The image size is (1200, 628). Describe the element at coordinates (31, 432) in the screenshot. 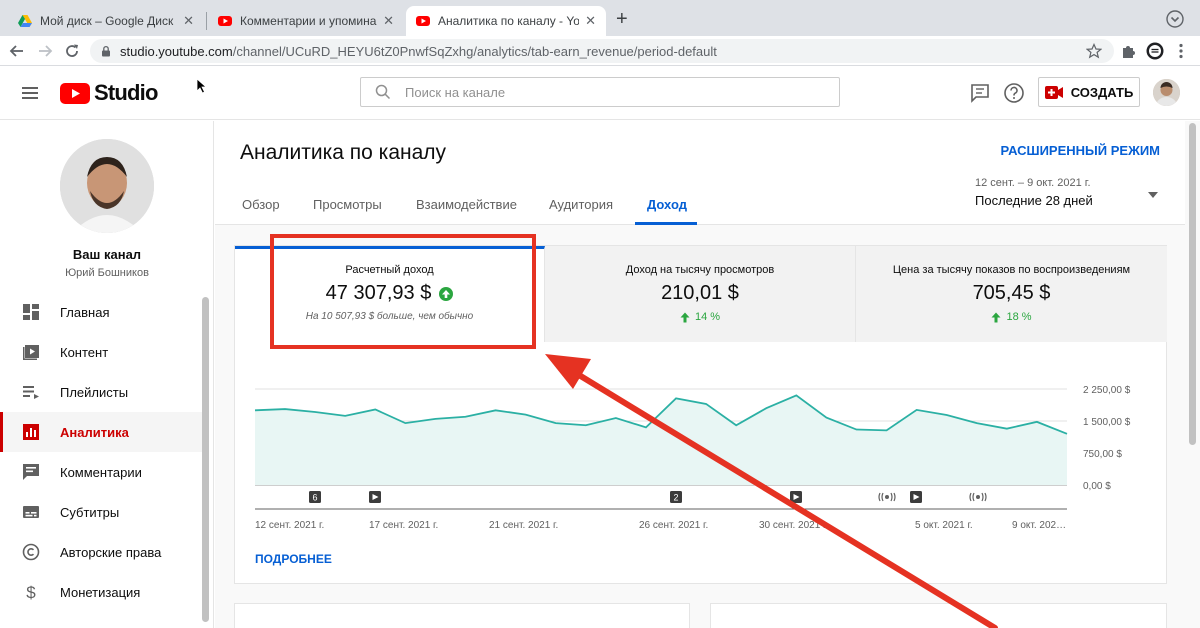

I see `analytics-icon` at that location.